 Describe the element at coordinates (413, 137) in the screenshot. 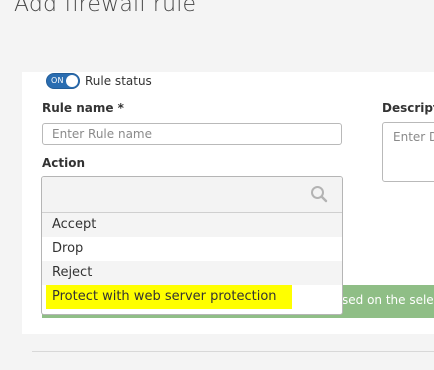

I see `description-placeholder: Enter D` at that location.